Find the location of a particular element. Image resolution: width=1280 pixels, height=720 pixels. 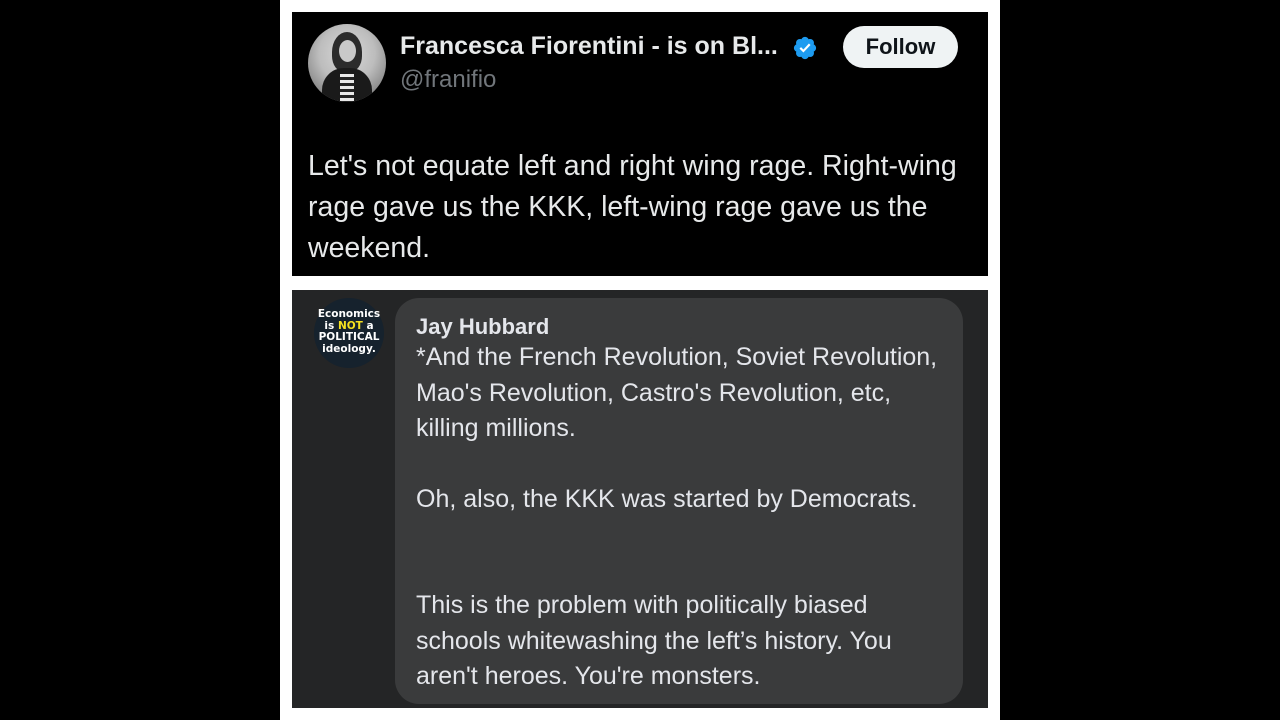

author-handle: @franifio is located at coordinates (448, 80).